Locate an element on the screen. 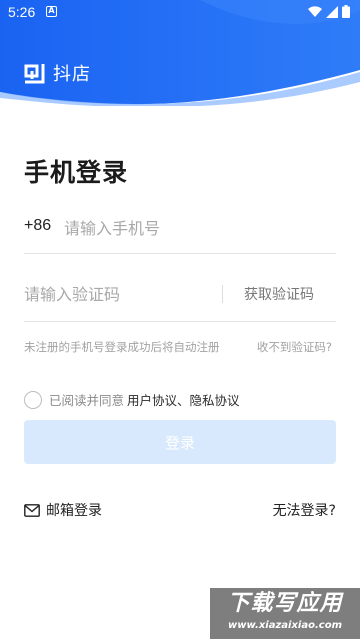 This screenshot has width=360, height=639. country-code: +86 is located at coordinates (37, 226).